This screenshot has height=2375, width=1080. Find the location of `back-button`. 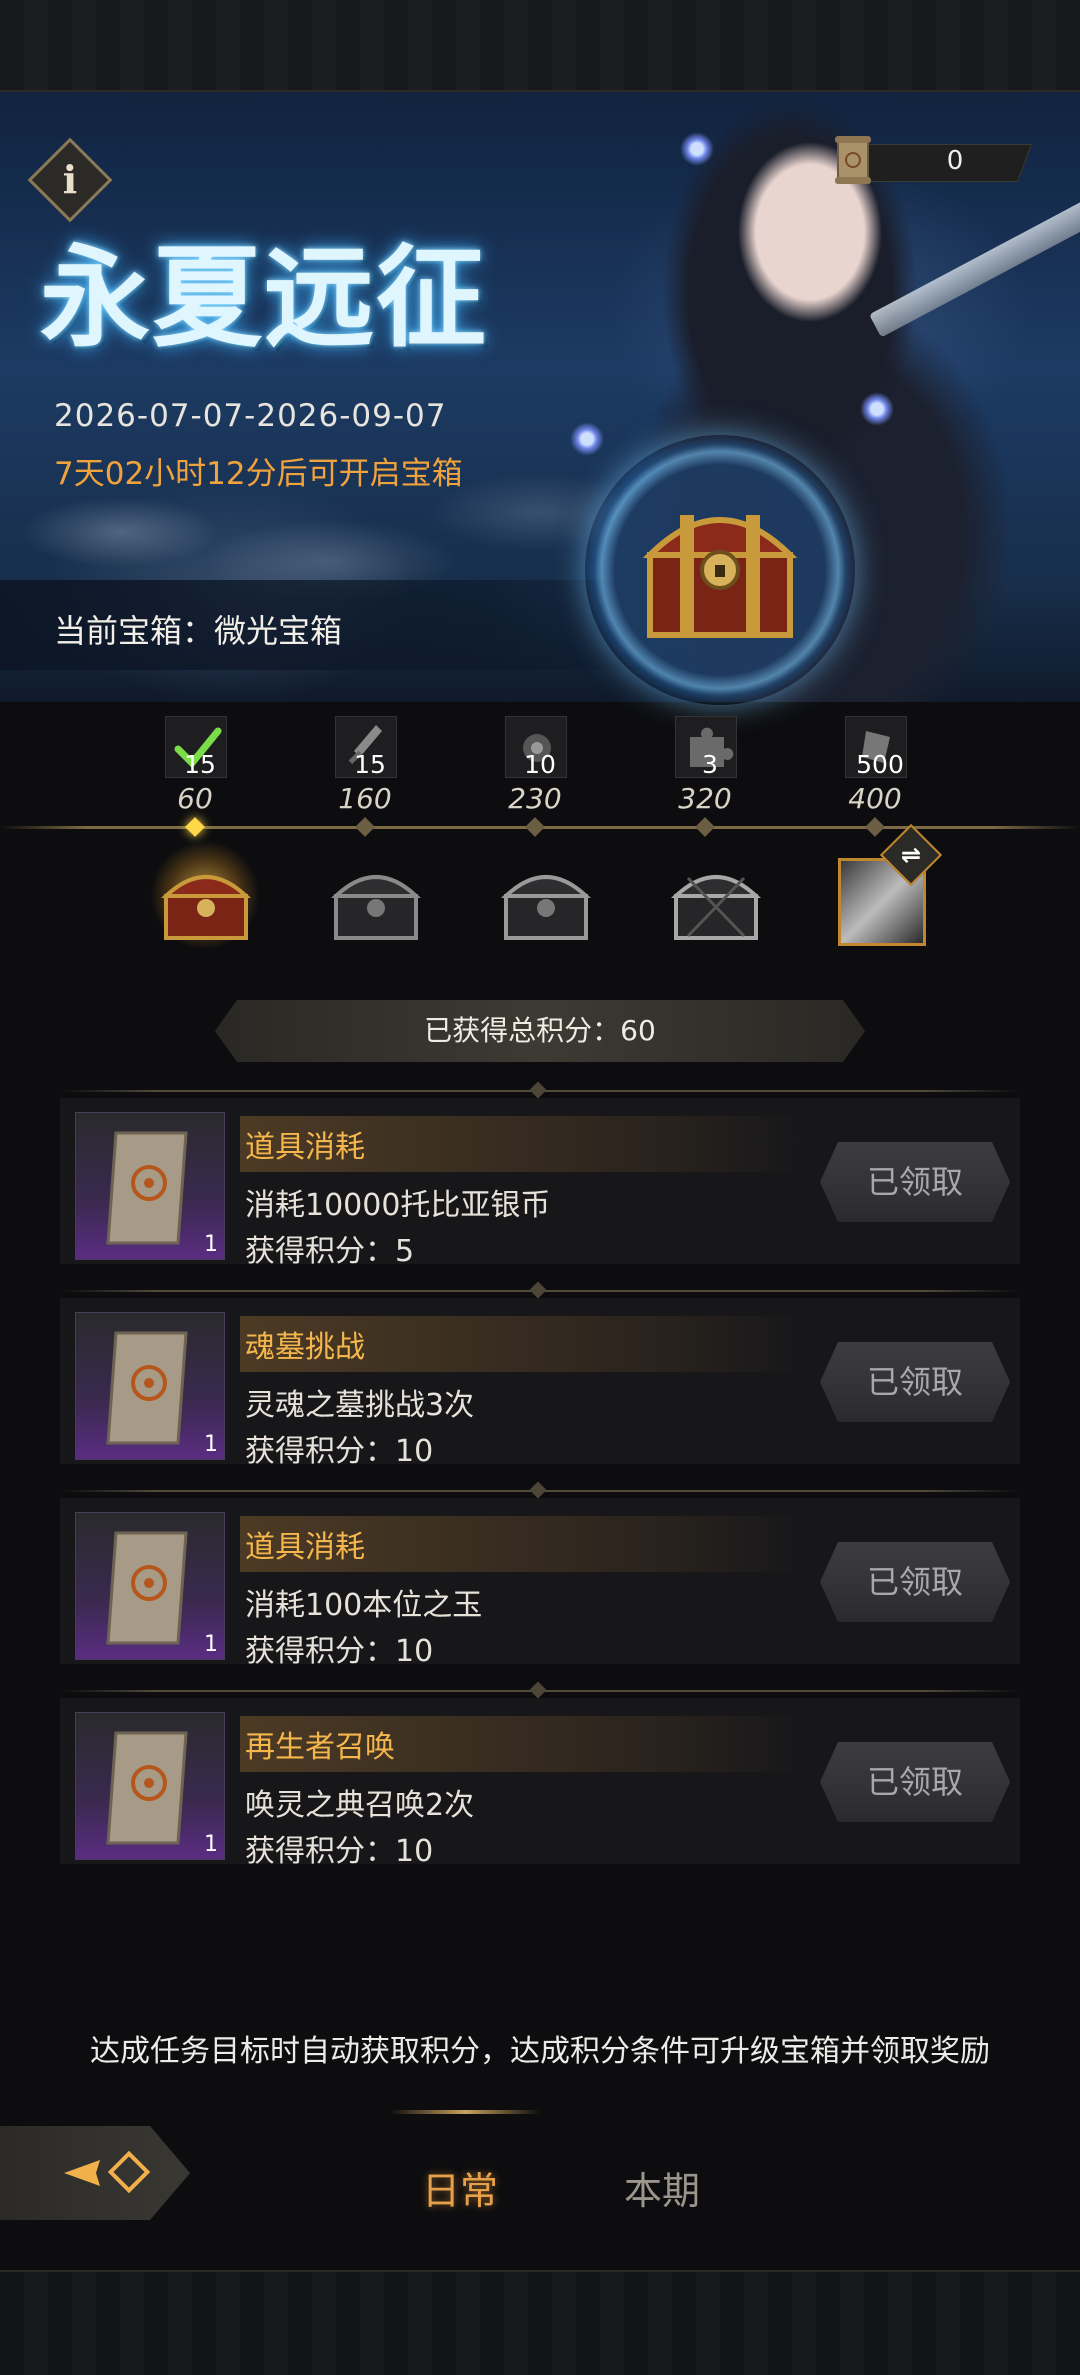

back-button is located at coordinates (95, 2173).